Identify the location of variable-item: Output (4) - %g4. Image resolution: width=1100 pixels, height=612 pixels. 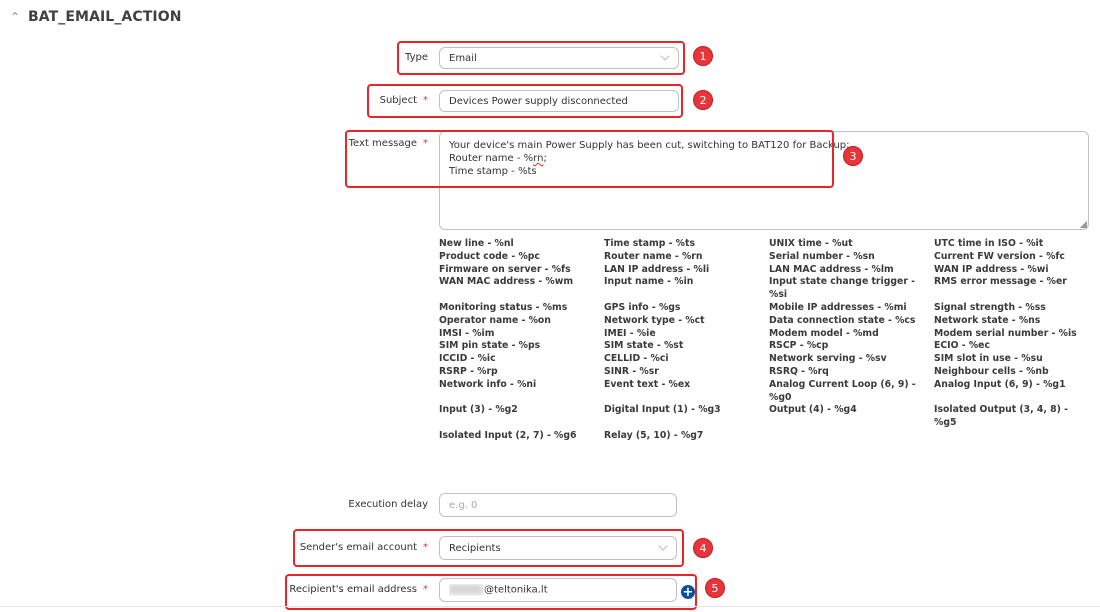
(813, 410).